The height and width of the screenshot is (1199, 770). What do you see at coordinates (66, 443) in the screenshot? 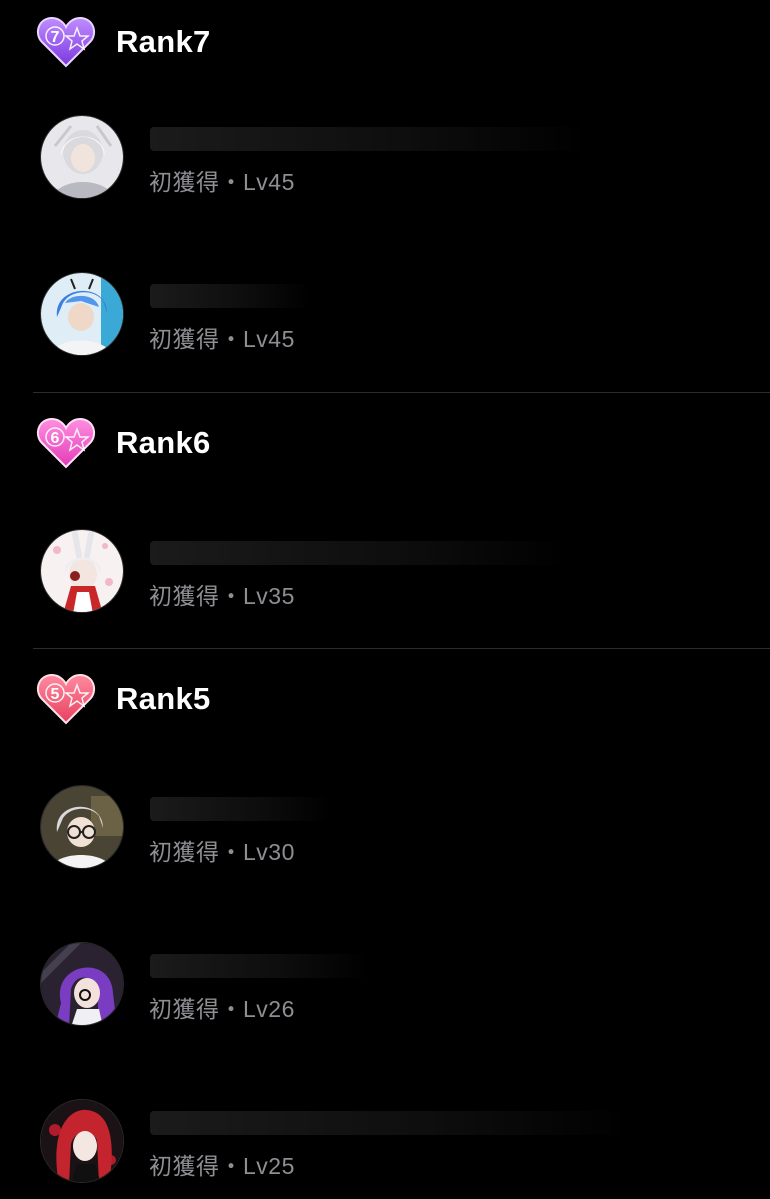
I see `pink-heart-rank-badge-icon: 6` at bounding box center [66, 443].